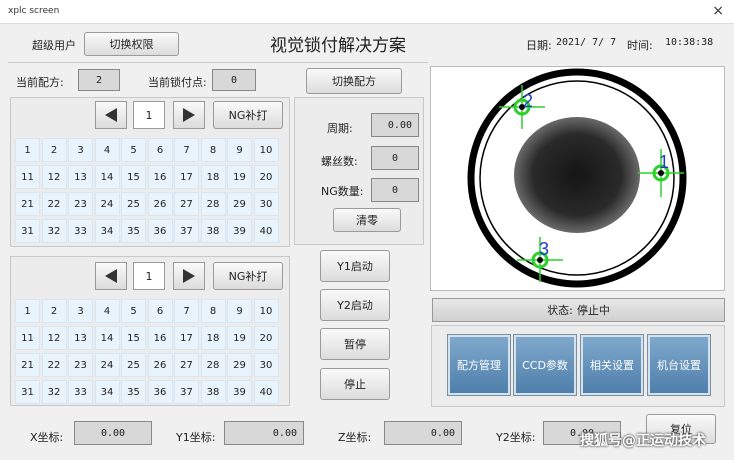  I want to click on machine-settings-button: 机台设置, so click(679, 365).